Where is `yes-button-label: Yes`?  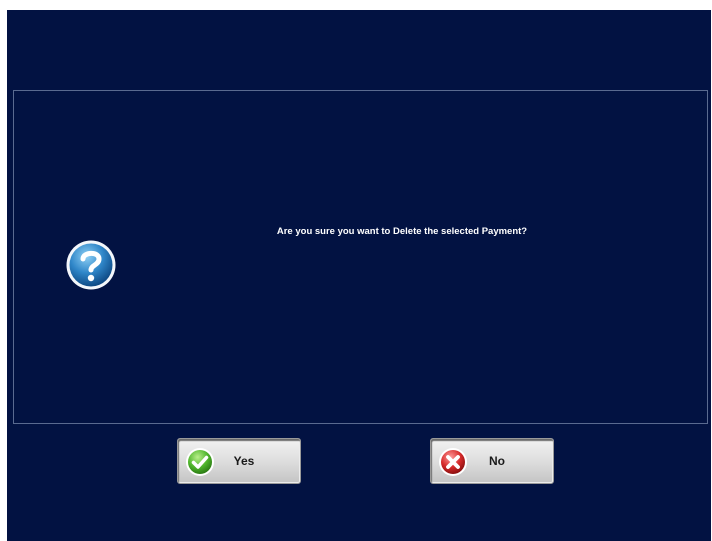
yes-button-label: Yes is located at coordinates (244, 461).